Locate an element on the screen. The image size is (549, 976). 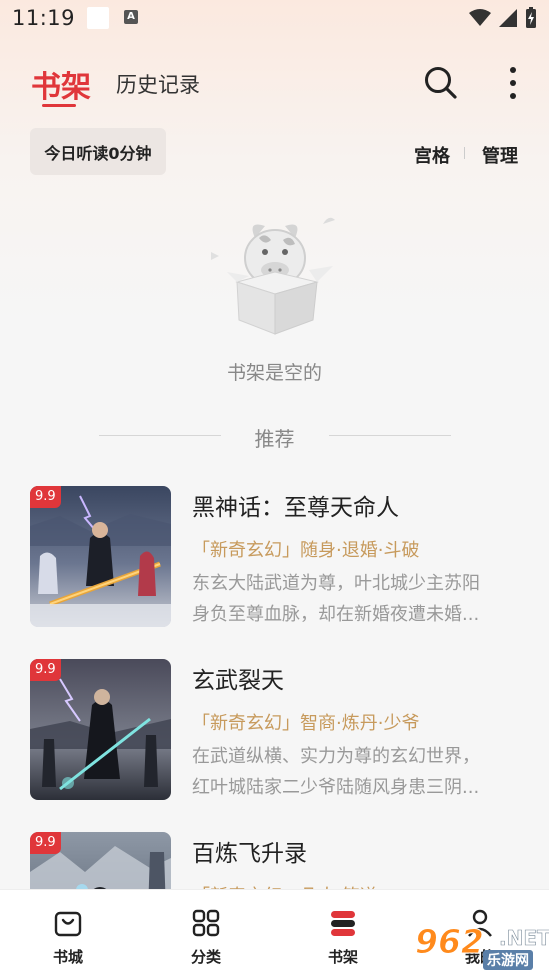
tab-active-indicator is located at coordinates (59, 105).